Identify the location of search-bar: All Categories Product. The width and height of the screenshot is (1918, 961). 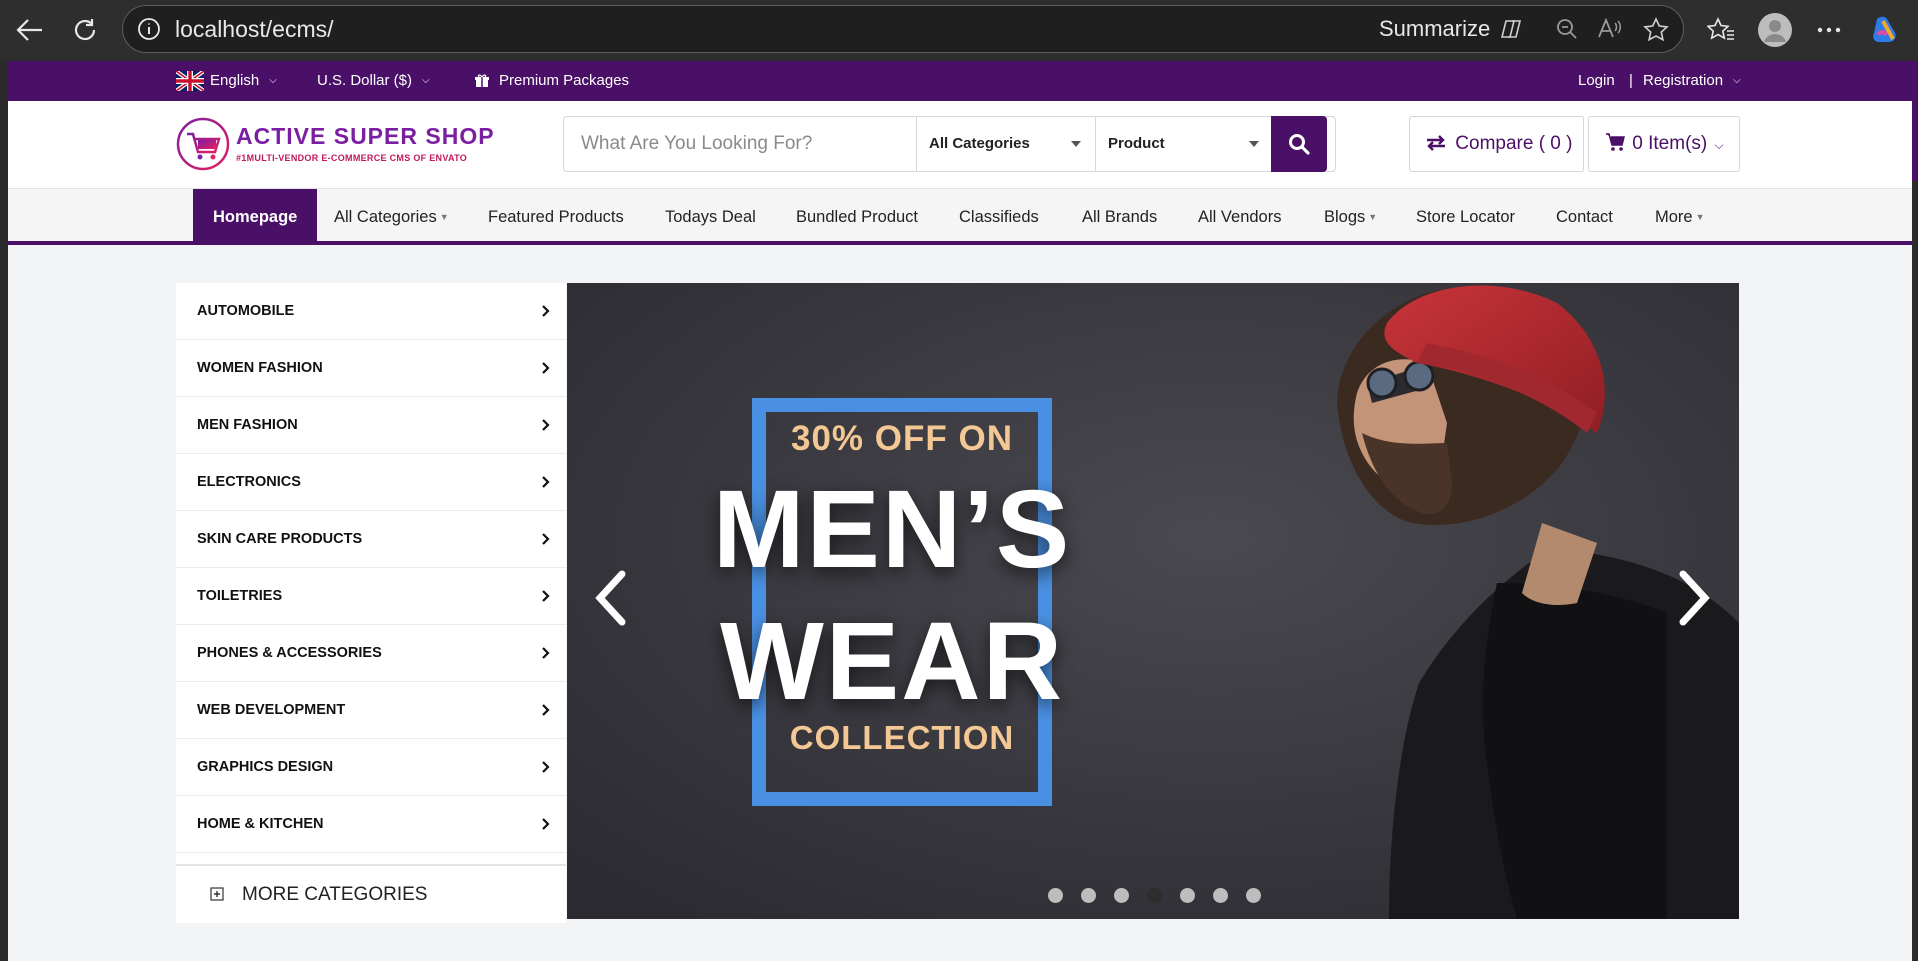
(949, 144).